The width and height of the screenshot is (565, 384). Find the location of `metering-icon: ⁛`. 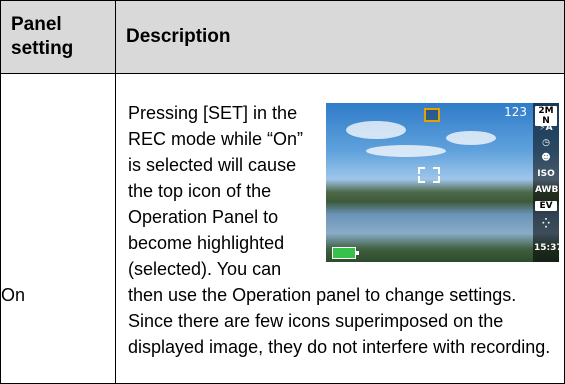

metering-icon: ⁛ is located at coordinates (546, 224).